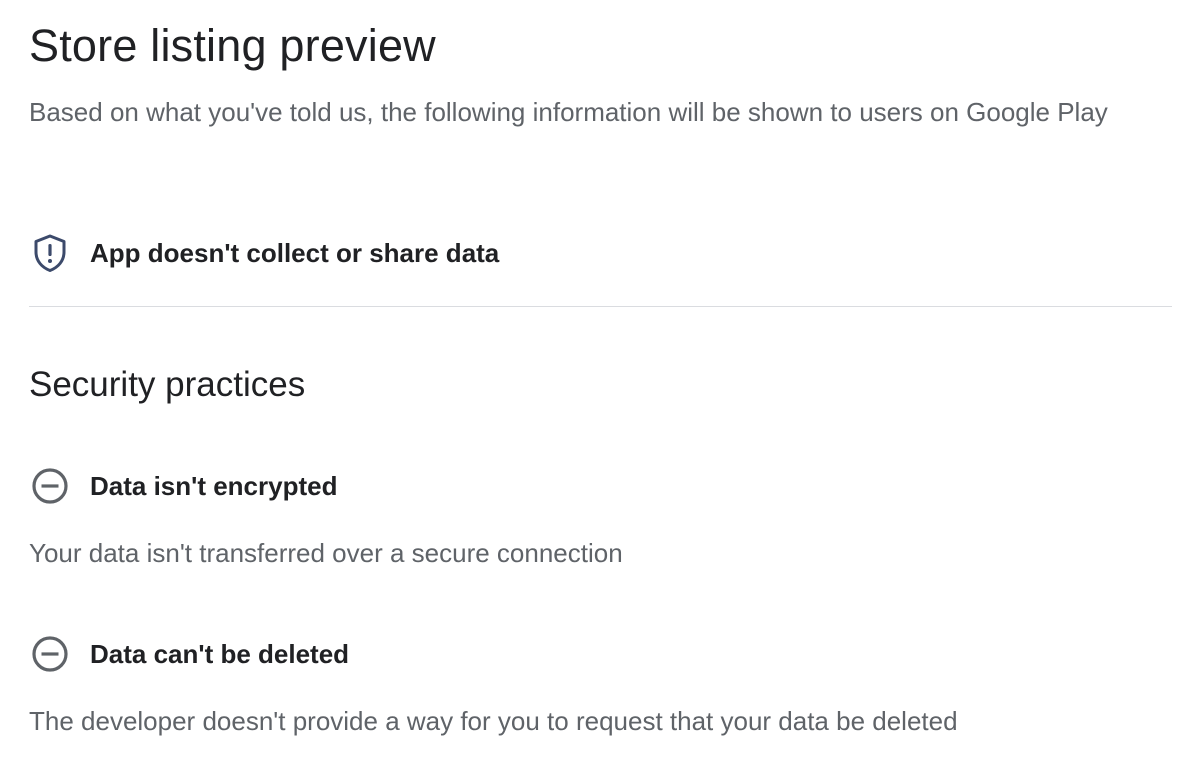  I want to click on security-practices-title: Security practices, so click(167, 384).